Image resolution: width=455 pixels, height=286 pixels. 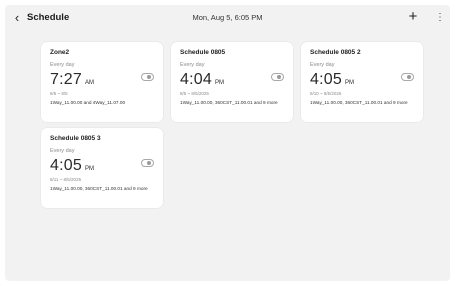 What do you see at coordinates (60, 52) in the screenshot?
I see `schedule-name: Zone2` at bounding box center [60, 52].